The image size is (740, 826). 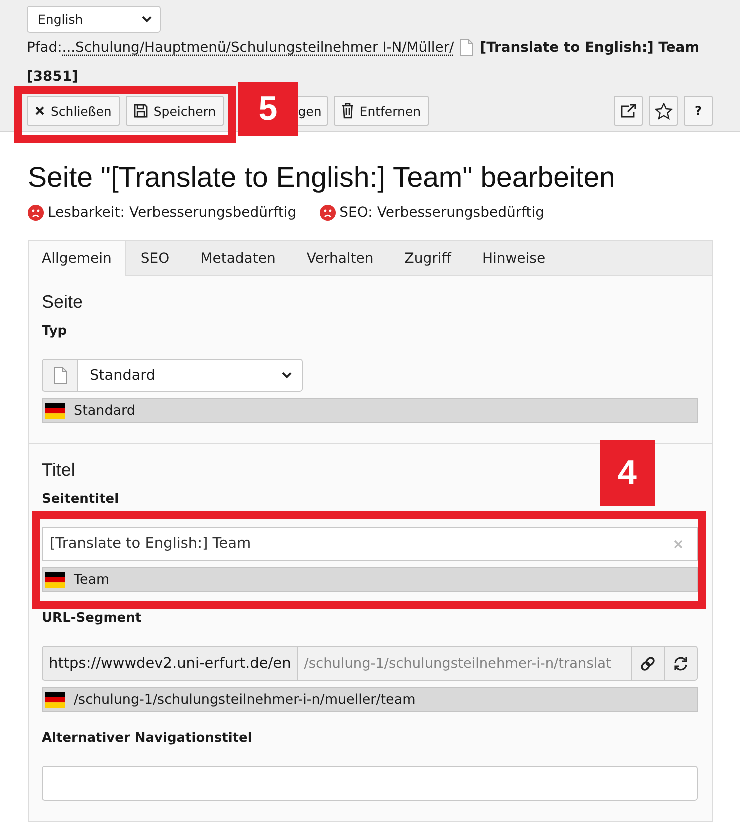 I want to click on bookmark-button, so click(x=663, y=111).